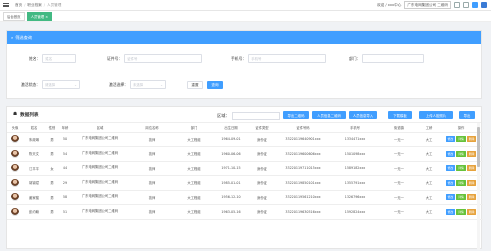  What do you see at coordinates (475, 5) in the screenshot?
I see `settings-icon` at bounding box center [475, 5].